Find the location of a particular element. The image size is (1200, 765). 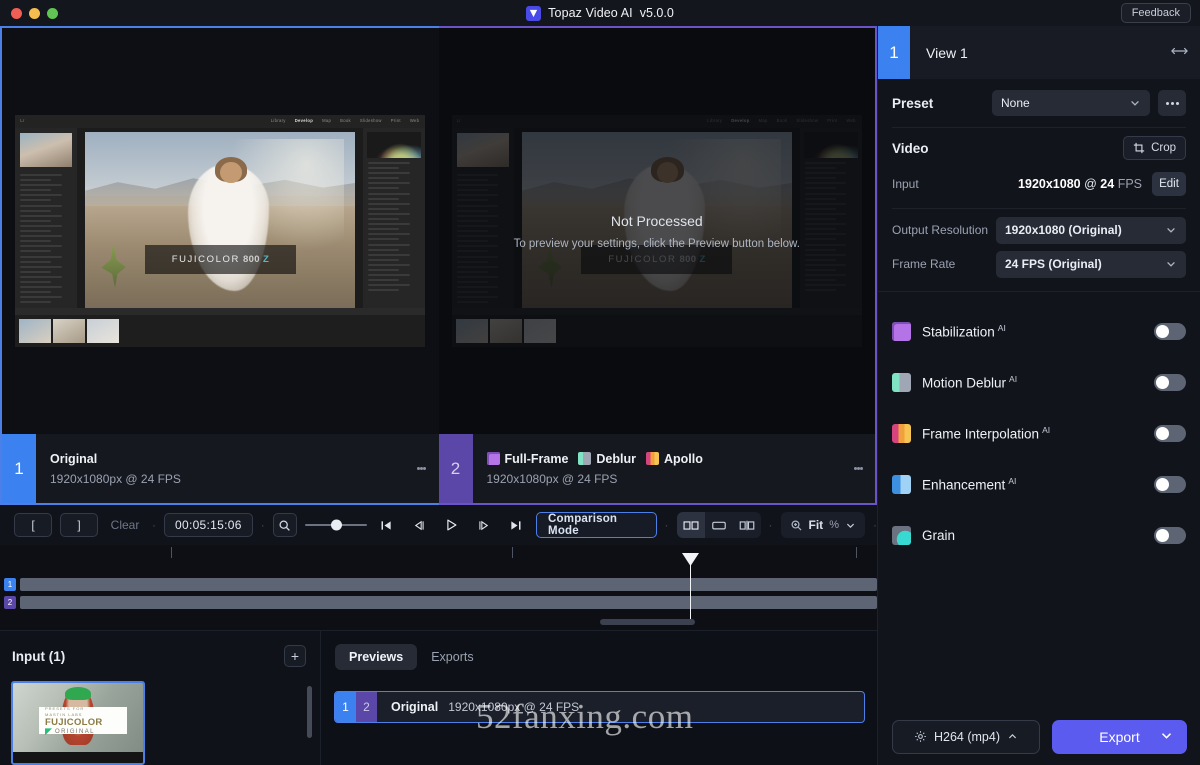

app-title-group: Topaz Video AI v5.0.0 is located at coordinates (600, 13).